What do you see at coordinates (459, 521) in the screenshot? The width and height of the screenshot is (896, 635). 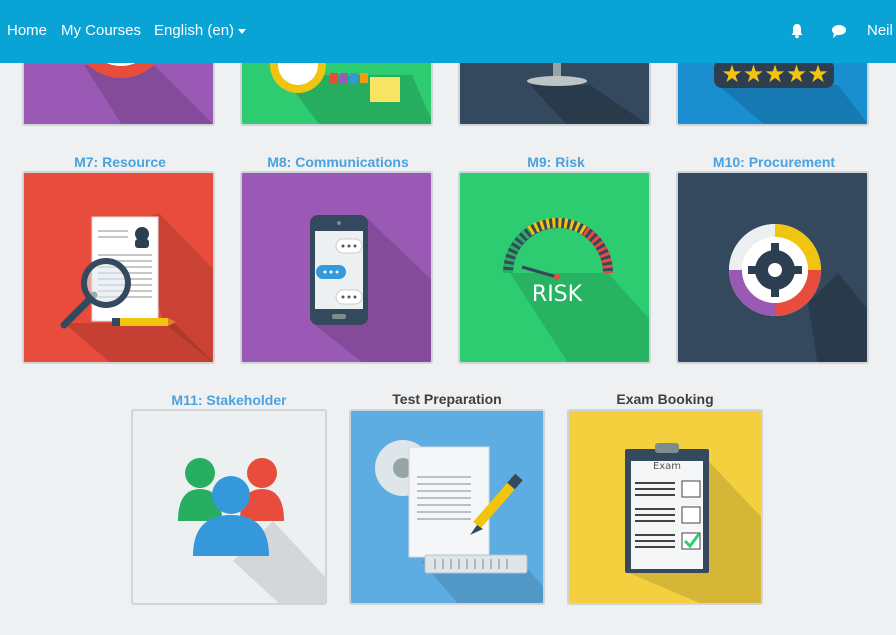 I see `document-pen-icon` at bounding box center [459, 521].